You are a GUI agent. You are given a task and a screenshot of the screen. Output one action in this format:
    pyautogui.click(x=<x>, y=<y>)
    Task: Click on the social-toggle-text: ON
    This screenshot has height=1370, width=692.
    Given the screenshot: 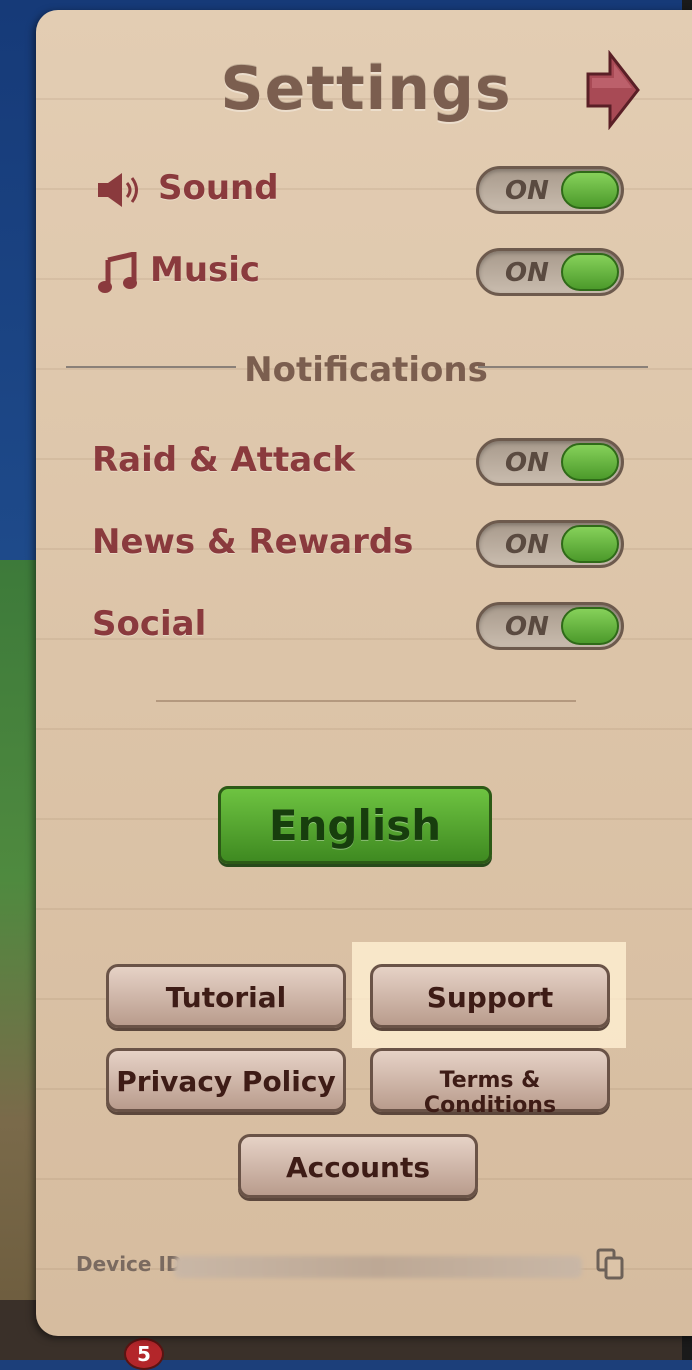 What is the action you would take?
    pyautogui.click(x=527, y=627)
    